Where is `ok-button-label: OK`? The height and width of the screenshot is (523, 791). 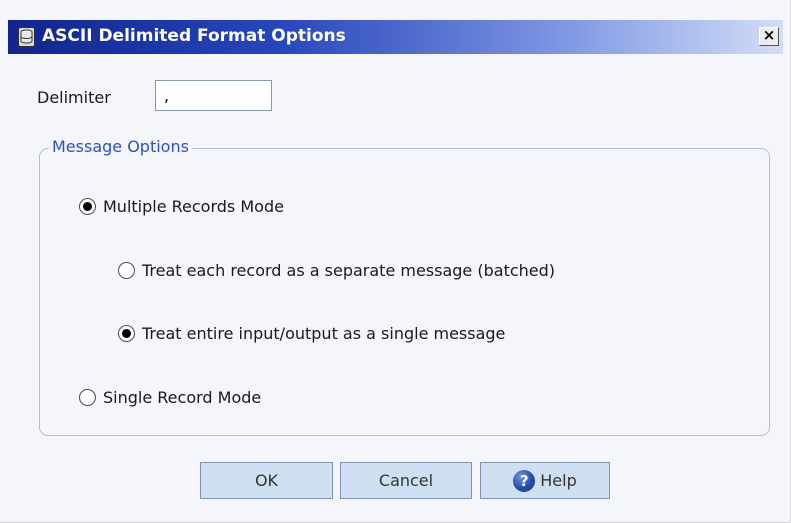
ok-button-label: OK is located at coordinates (266, 480).